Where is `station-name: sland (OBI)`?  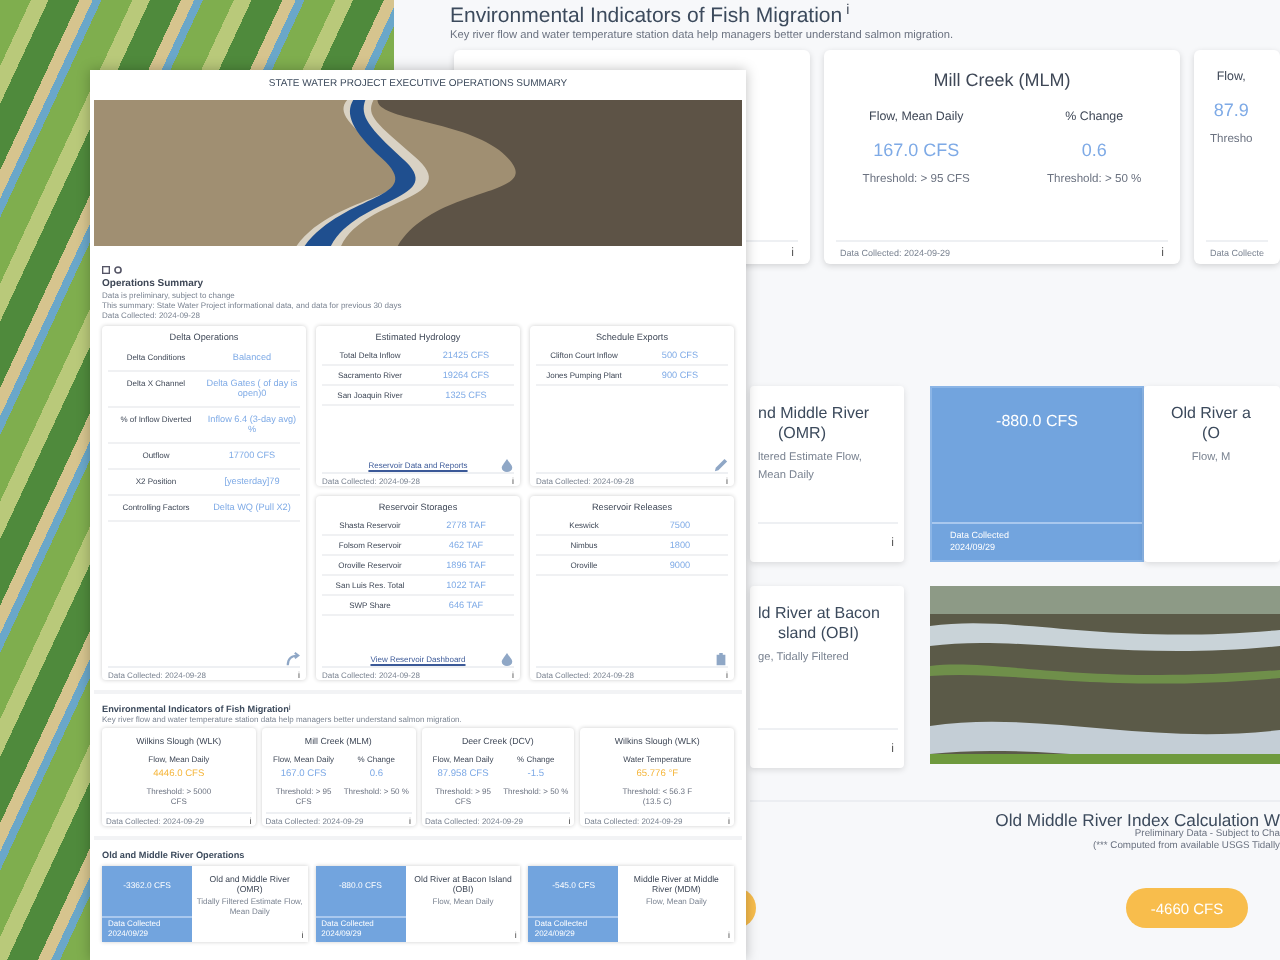 station-name: sland (OBI) is located at coordinates (818, 634).